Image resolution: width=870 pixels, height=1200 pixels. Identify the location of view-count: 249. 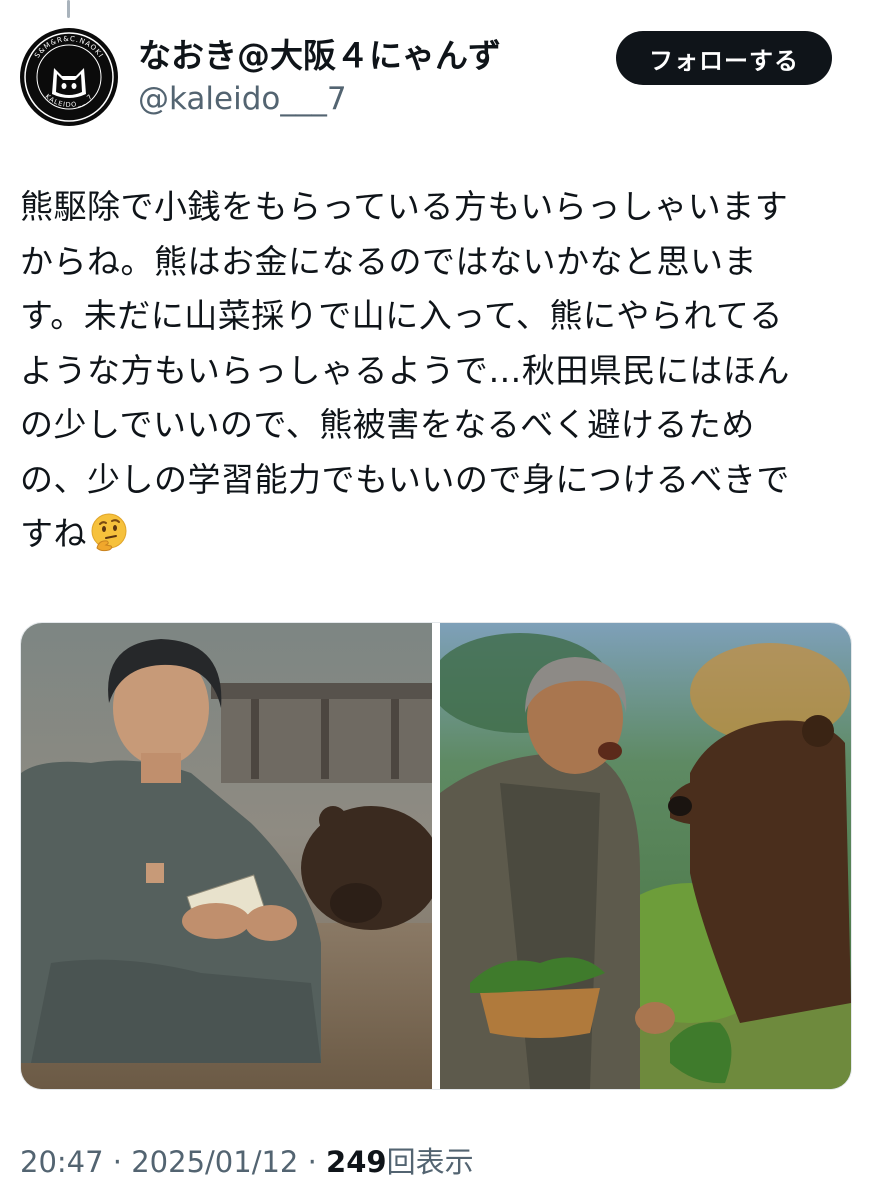
(356, 1162).